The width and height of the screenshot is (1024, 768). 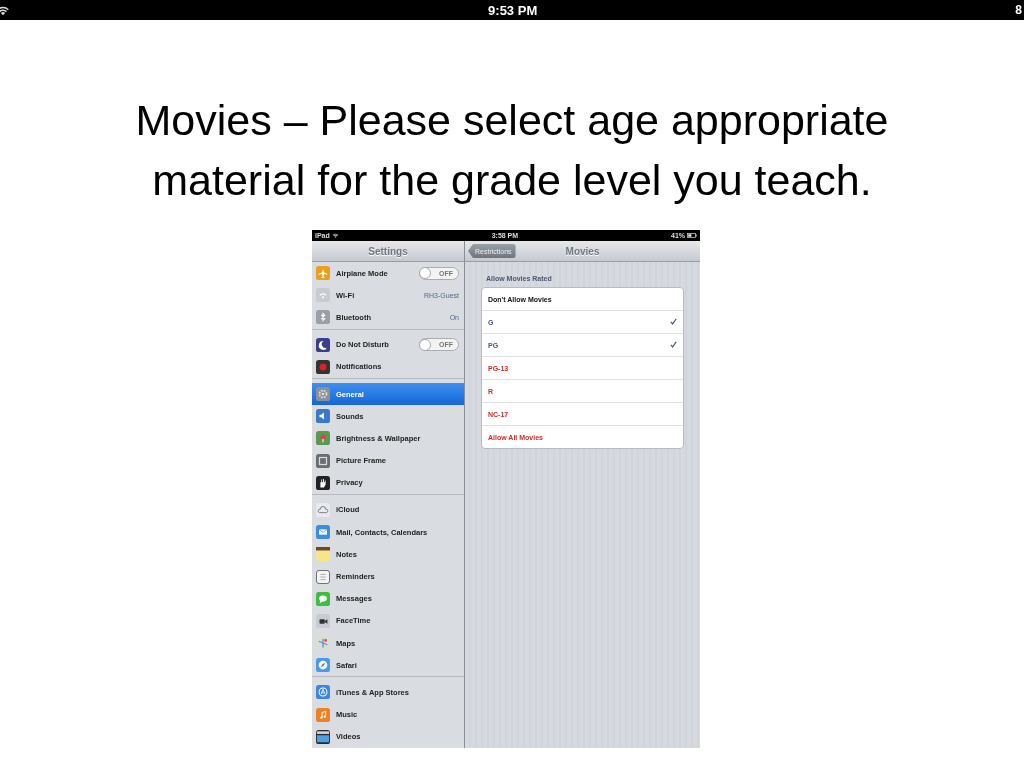 I want to click on camera-icon, so click(x=323, y=620).